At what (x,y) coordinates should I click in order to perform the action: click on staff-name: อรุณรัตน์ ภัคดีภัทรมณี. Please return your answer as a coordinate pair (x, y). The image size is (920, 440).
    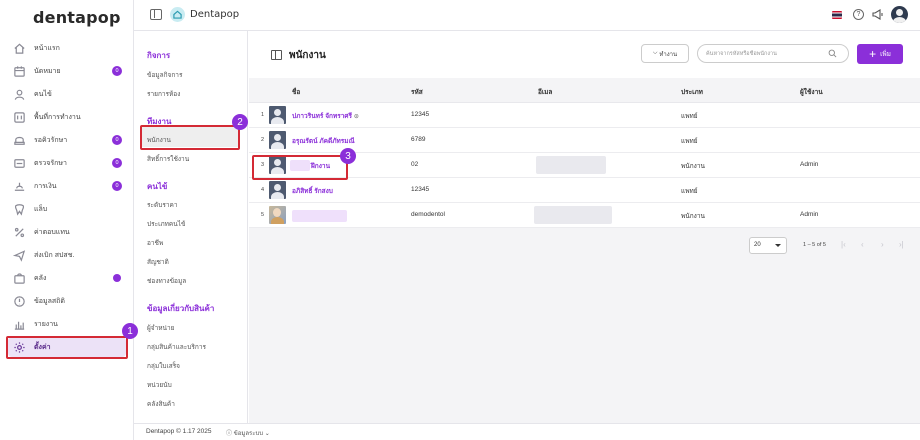
    Looking at the image, I should click on (323, 141).